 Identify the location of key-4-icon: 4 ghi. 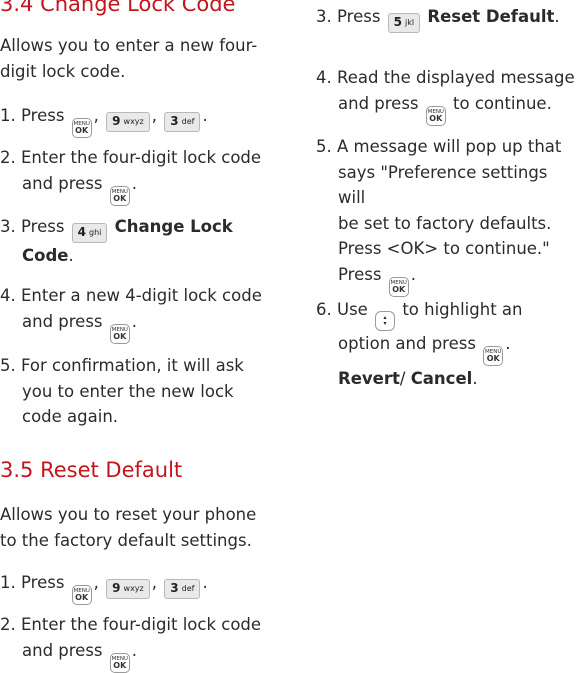
(89, 232).